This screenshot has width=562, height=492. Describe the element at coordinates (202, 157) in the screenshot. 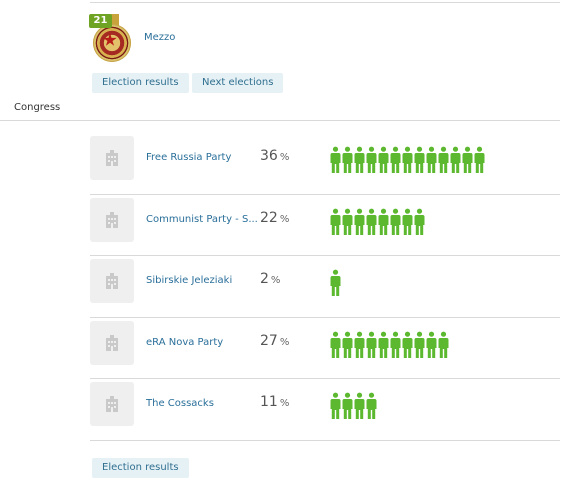

I see `party-name-link: Free Russia Party` at that location.